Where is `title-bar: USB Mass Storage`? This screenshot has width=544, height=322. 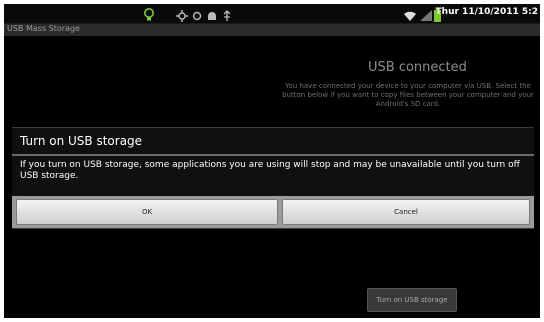
title-bar: USB Mass Storage is located at coordinates (272, 30).